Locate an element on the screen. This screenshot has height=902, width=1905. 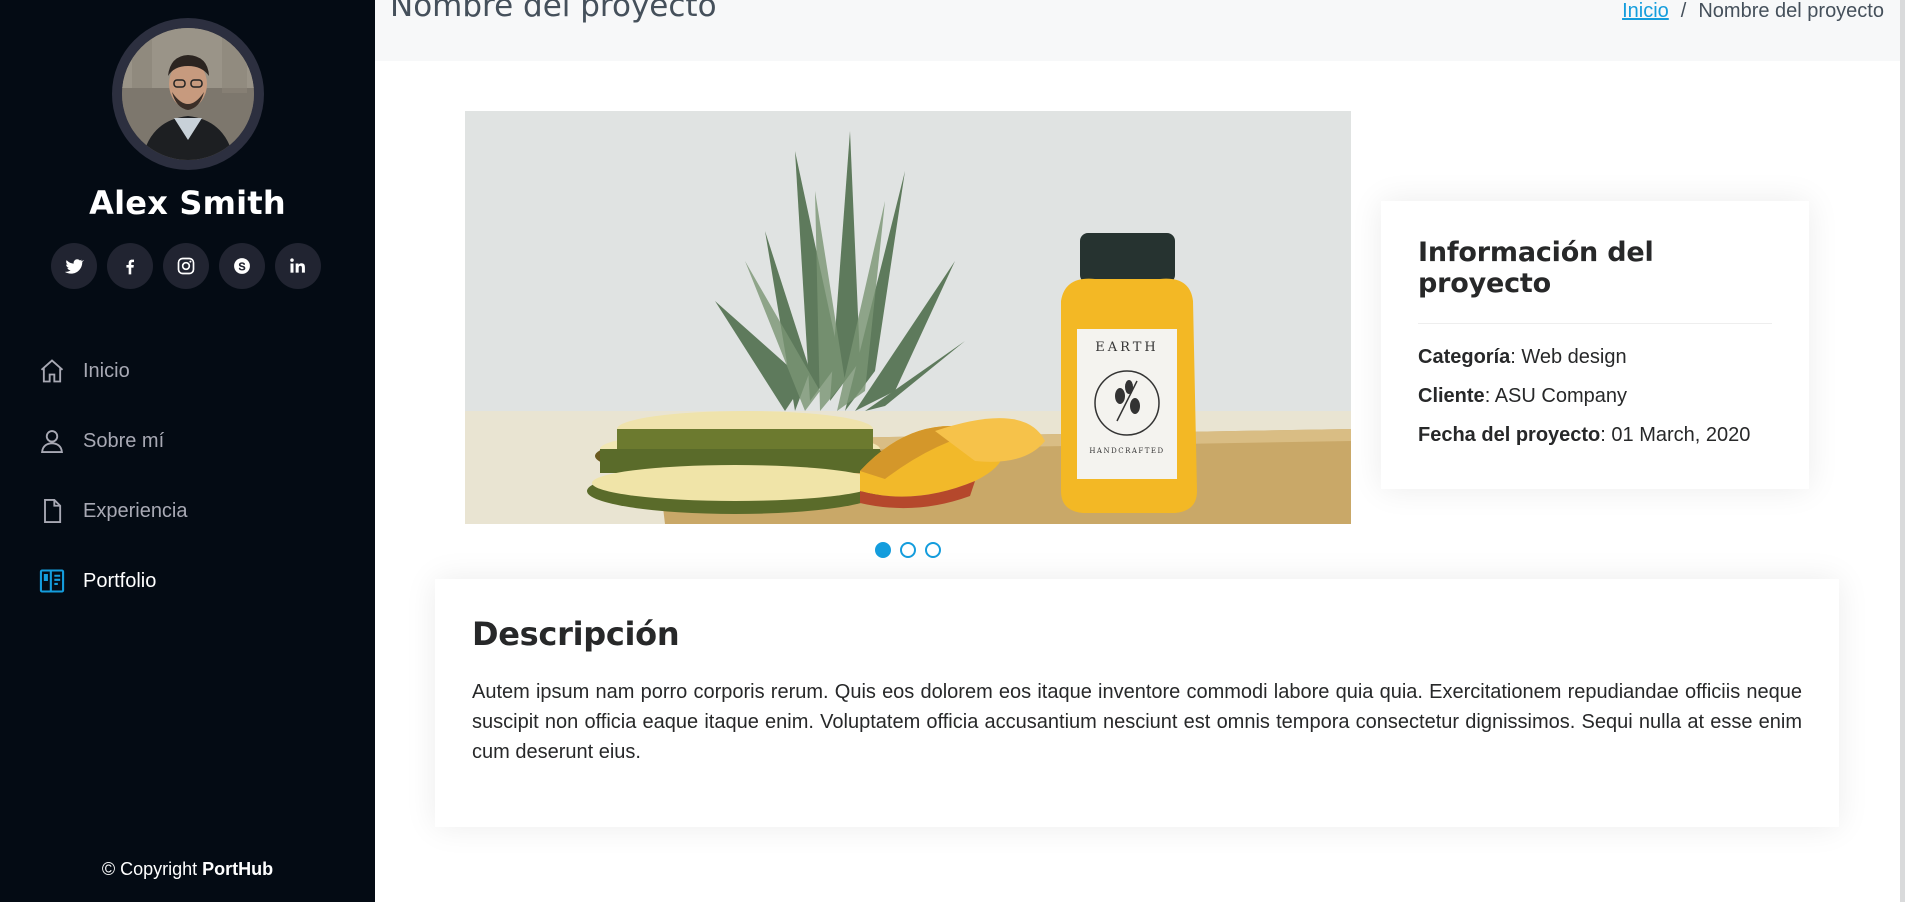
page-title: Nombre del proyecto is located at coordinates (553, 12).